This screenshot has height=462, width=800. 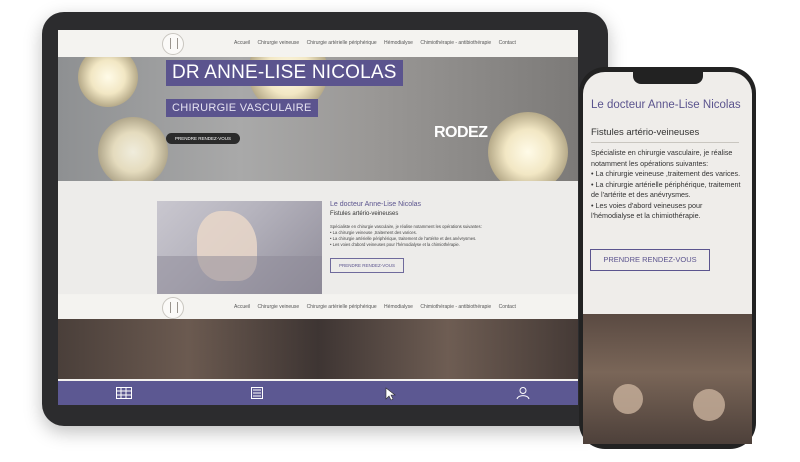 I want to click on section-title: Le docteur Anne-Lise Nicolas, so click(x=376, y=204).